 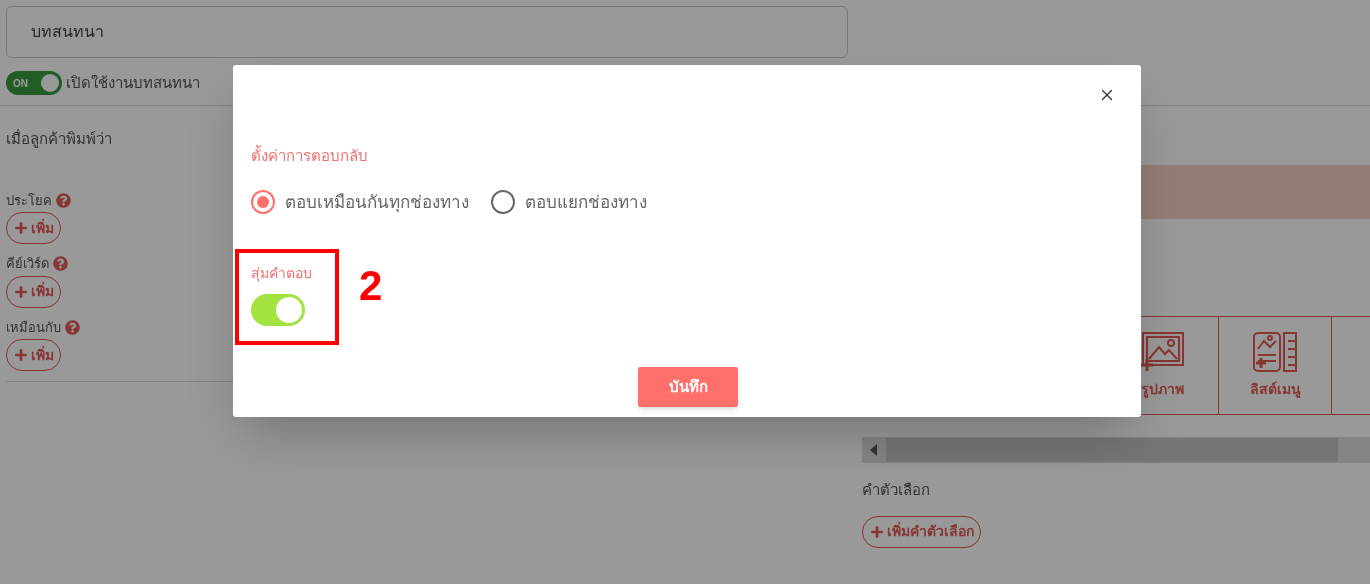 What do you see at coordinates (896, 490) in the screenshot?
I see `choices-heading: คำตัวเลือก` at bounding box center [896, 490].